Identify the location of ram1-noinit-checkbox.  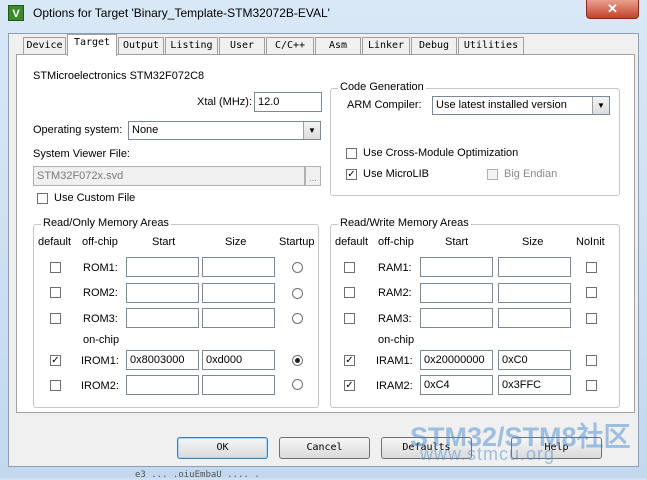
(591, 267).